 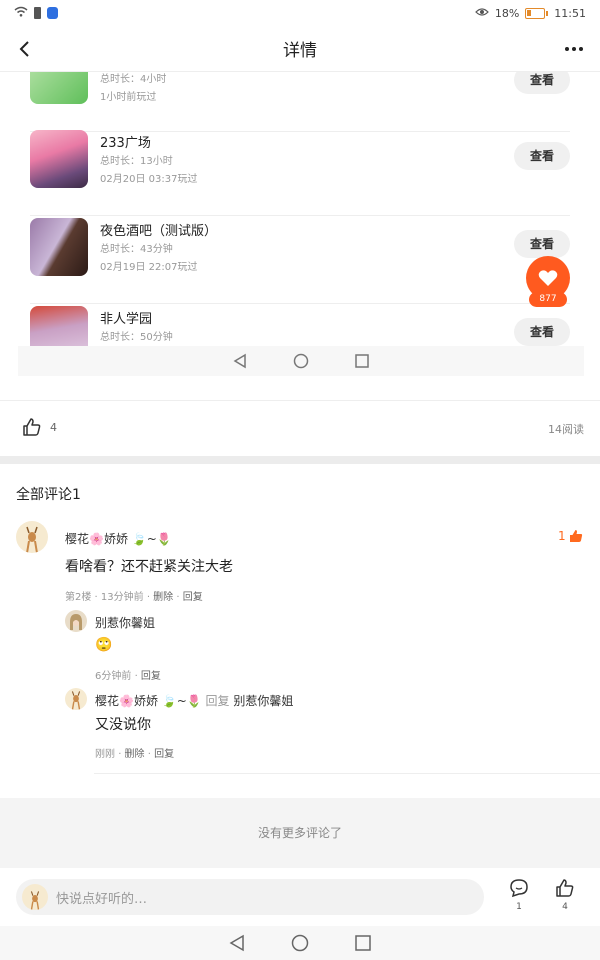 What do you see at coordinates (300, 13) in the screenshot?
I see `status-bar: 18% 11:51` at bounding box center [300, 13].